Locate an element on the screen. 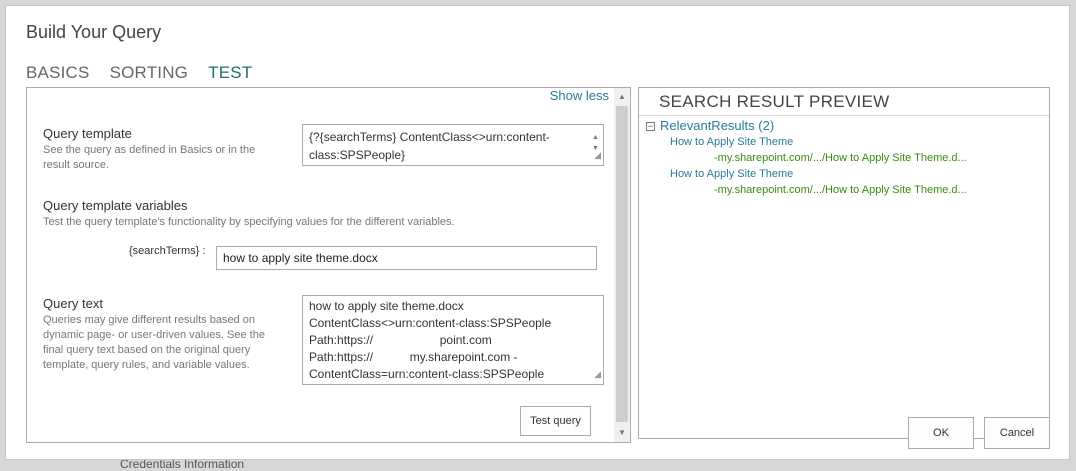 This screenshot has height=471, width=1076. query-text-line: ContentClass=urn:content-class:SPSPeople is located at coordinates (427, 374).